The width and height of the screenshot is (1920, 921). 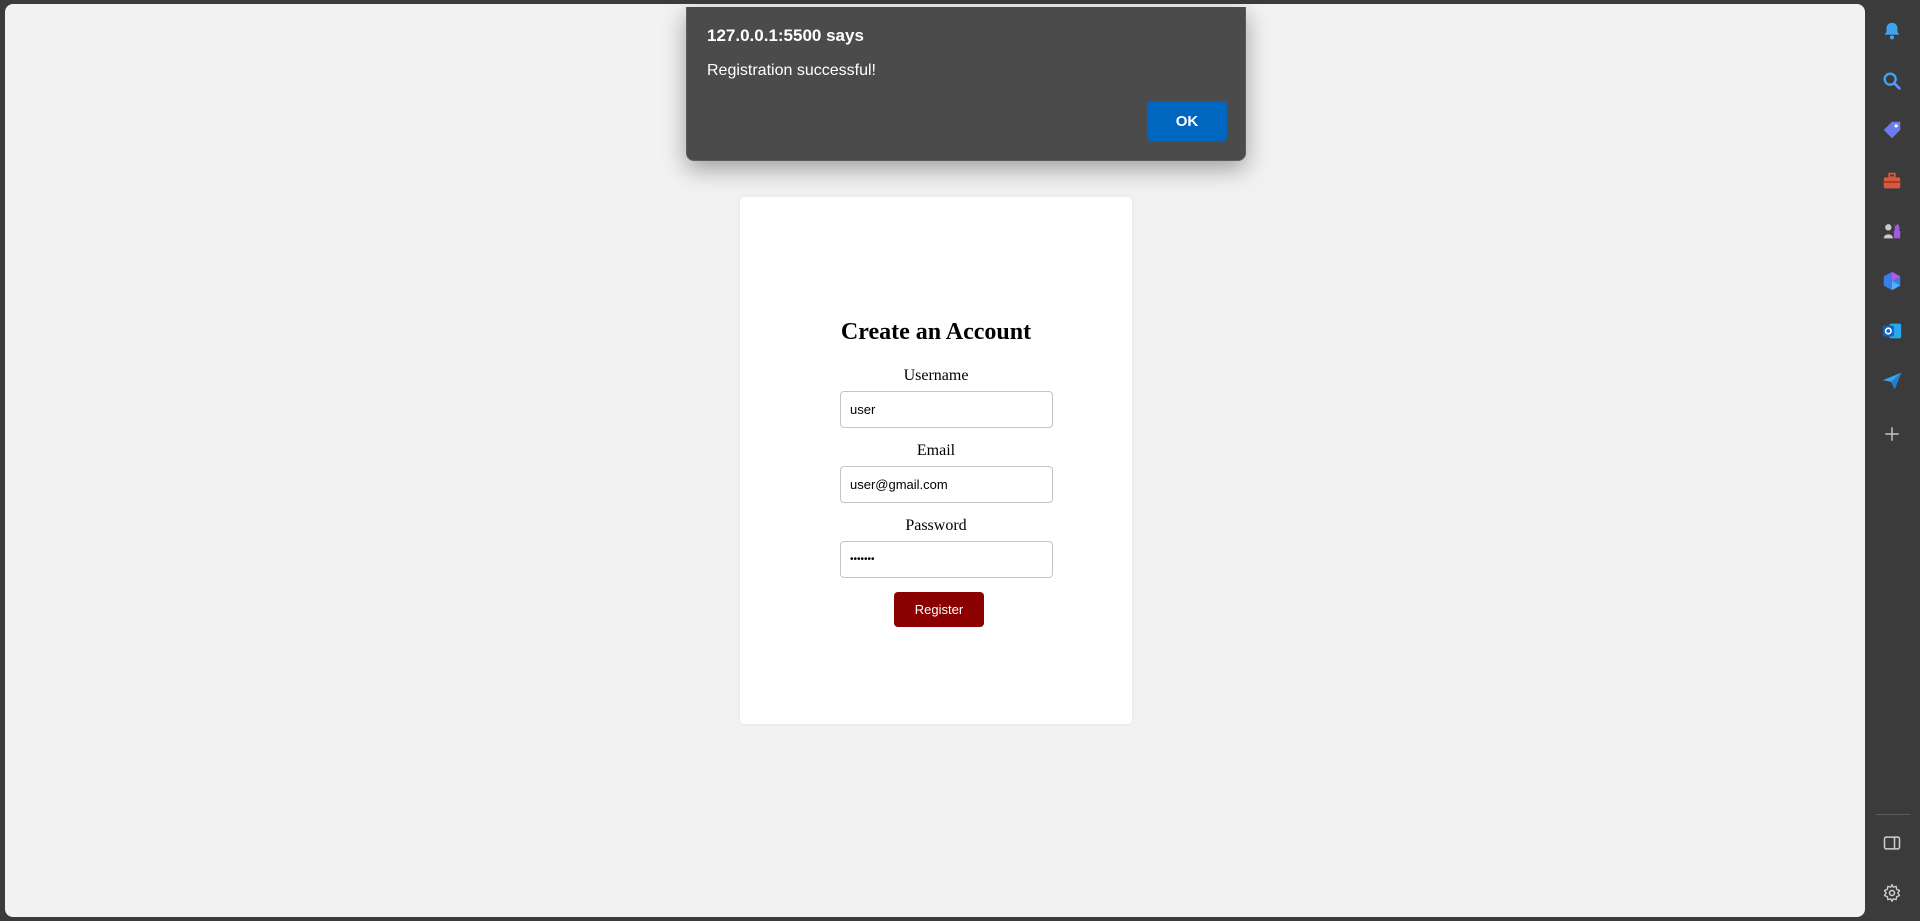 I want to click on toolbox-icon, so click(x=1892, y=181).